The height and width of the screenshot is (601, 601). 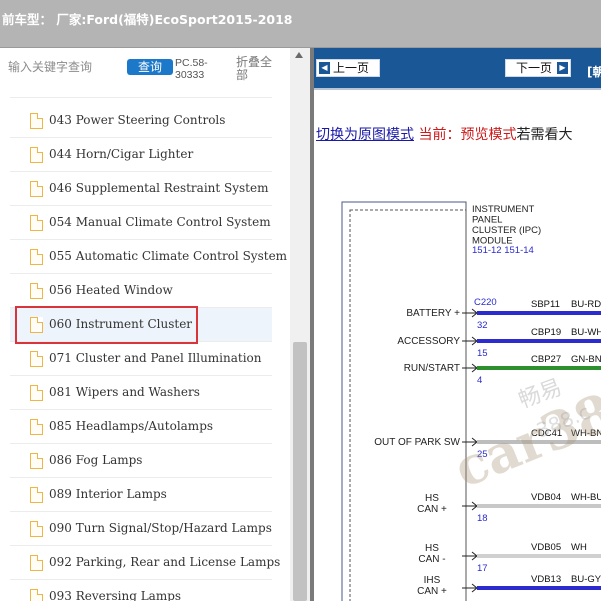 I want to click on tree-item: 055 Automatic Climate Control System, so click(x=148, y=257).